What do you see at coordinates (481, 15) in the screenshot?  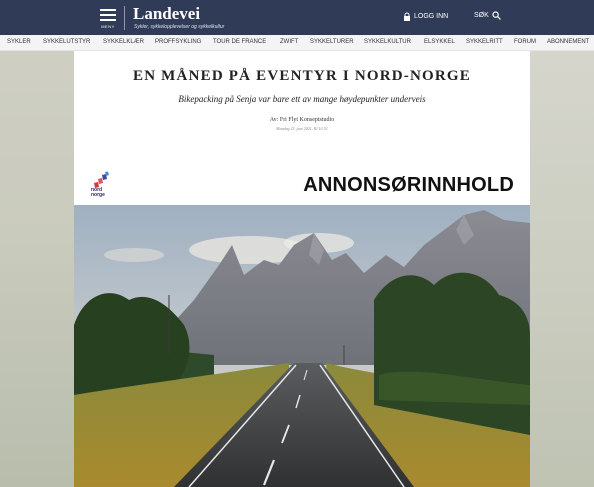 I see `search-label: SØK` at bounding box center [481, 15].